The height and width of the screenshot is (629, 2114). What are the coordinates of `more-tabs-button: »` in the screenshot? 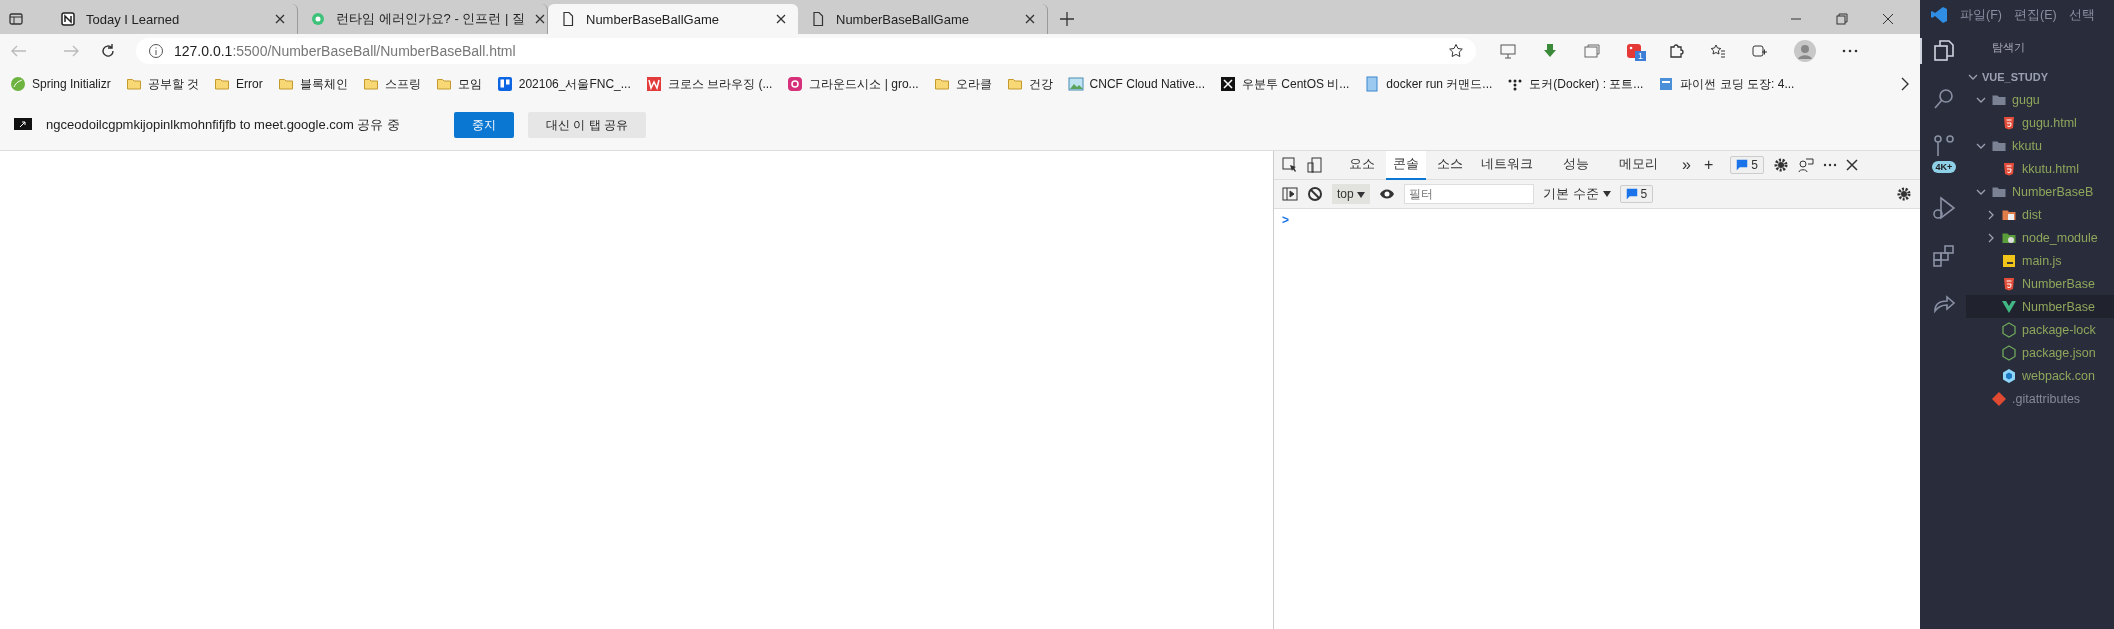 It's located at (1686, 165).